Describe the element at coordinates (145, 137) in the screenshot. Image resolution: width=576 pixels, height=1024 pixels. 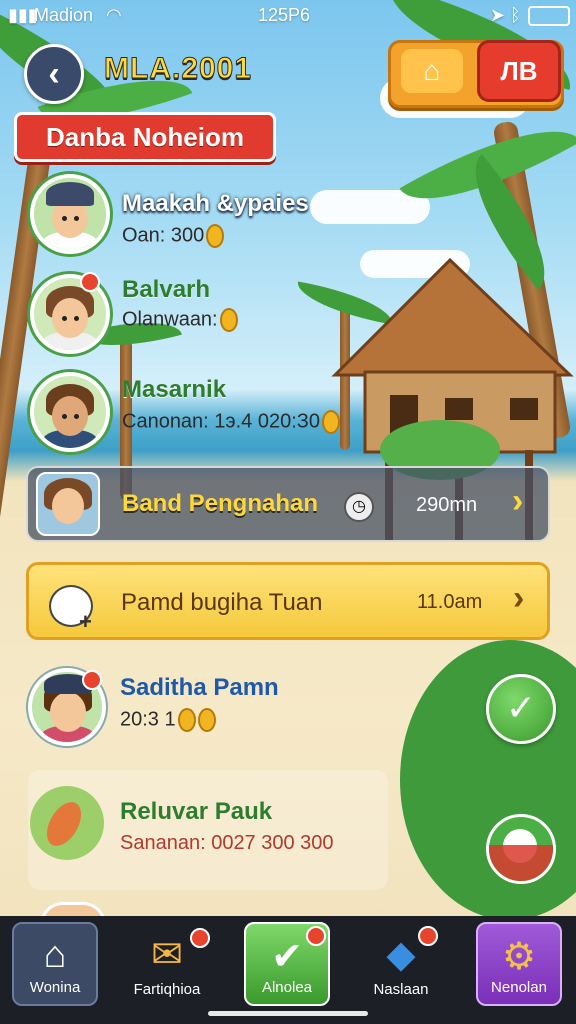
I see `section-banner: Danba Noheiom` at that location.